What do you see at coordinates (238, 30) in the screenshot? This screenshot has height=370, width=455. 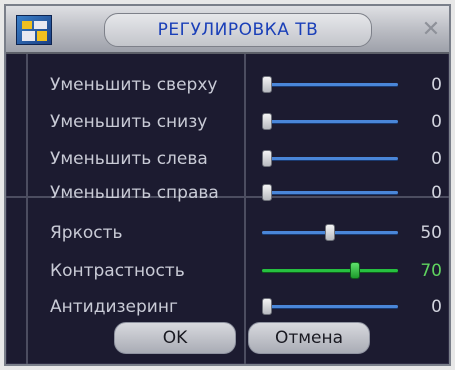 I see `dialog-title: РЕГУЛИРОВКА ТВ` at bounding box center [238, 30].